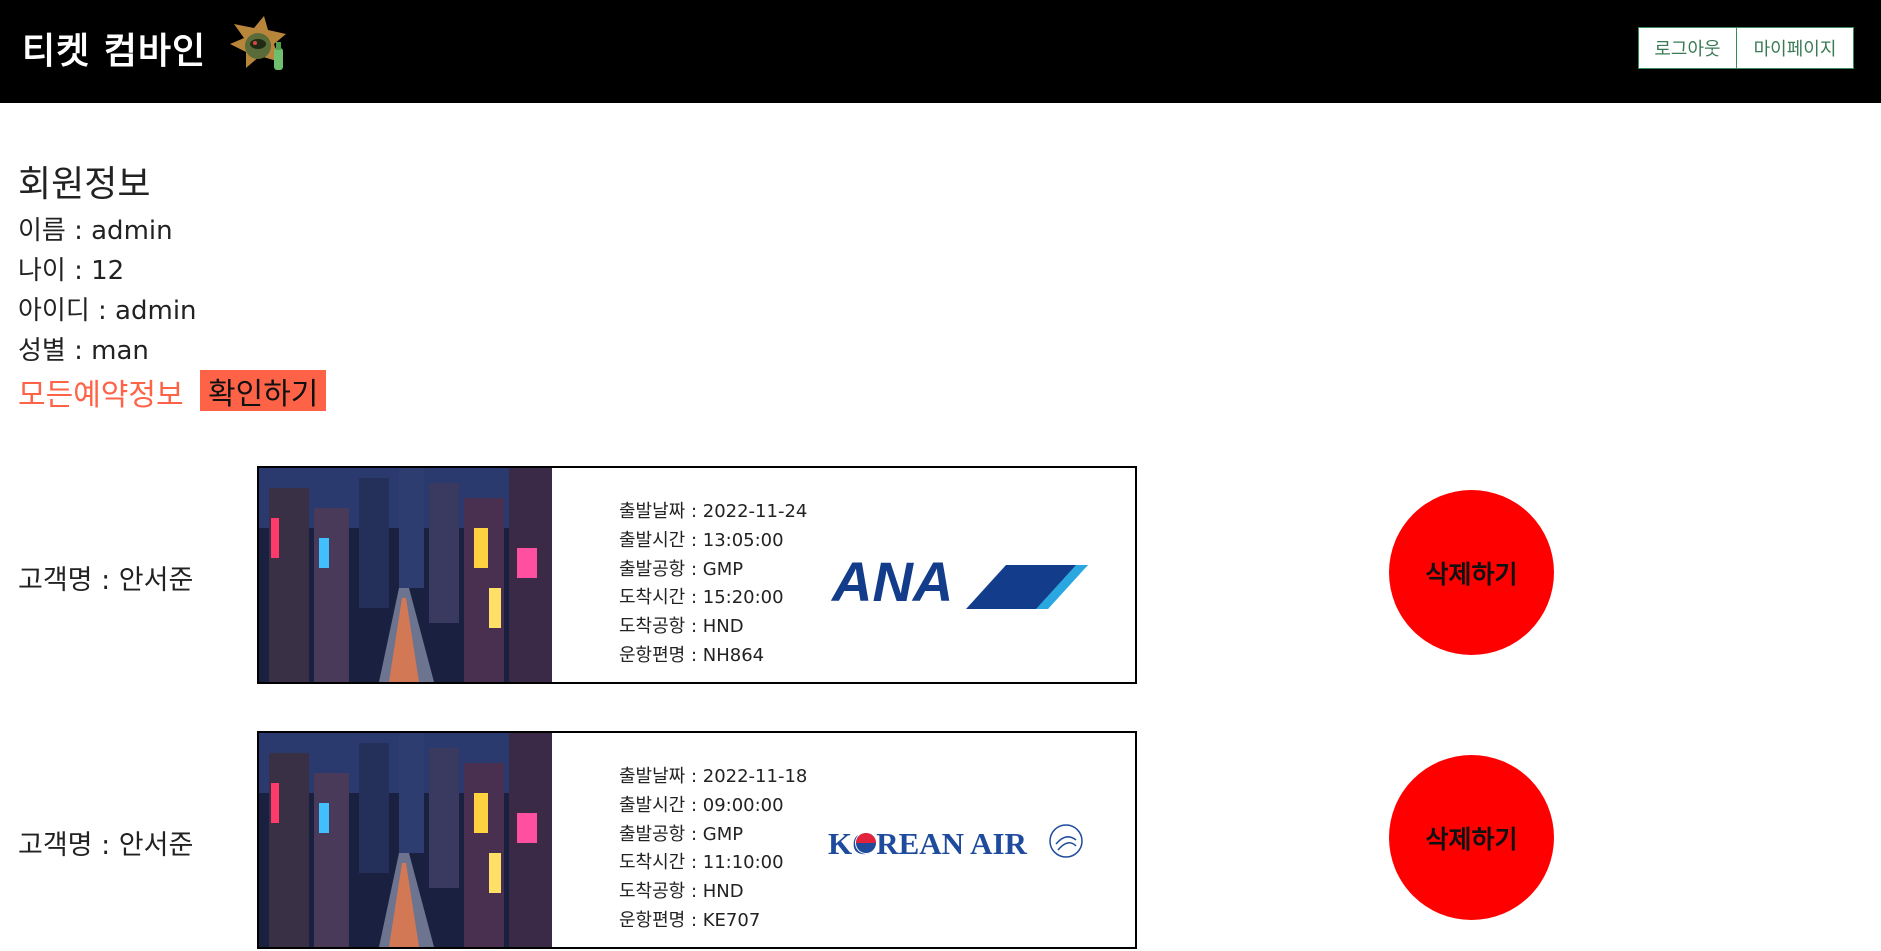 The width and height of the screenshot is (1881, 951). I want to click on confirm-button: 확인하기, so click(263, 391).